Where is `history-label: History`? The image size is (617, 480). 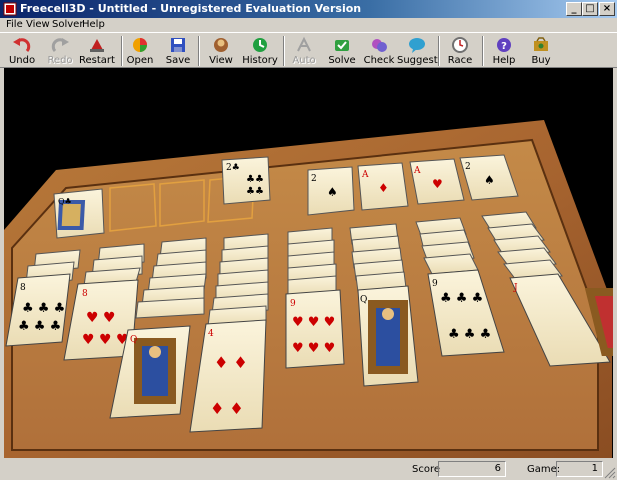 history-label: History is located at coordinates (260, 60).